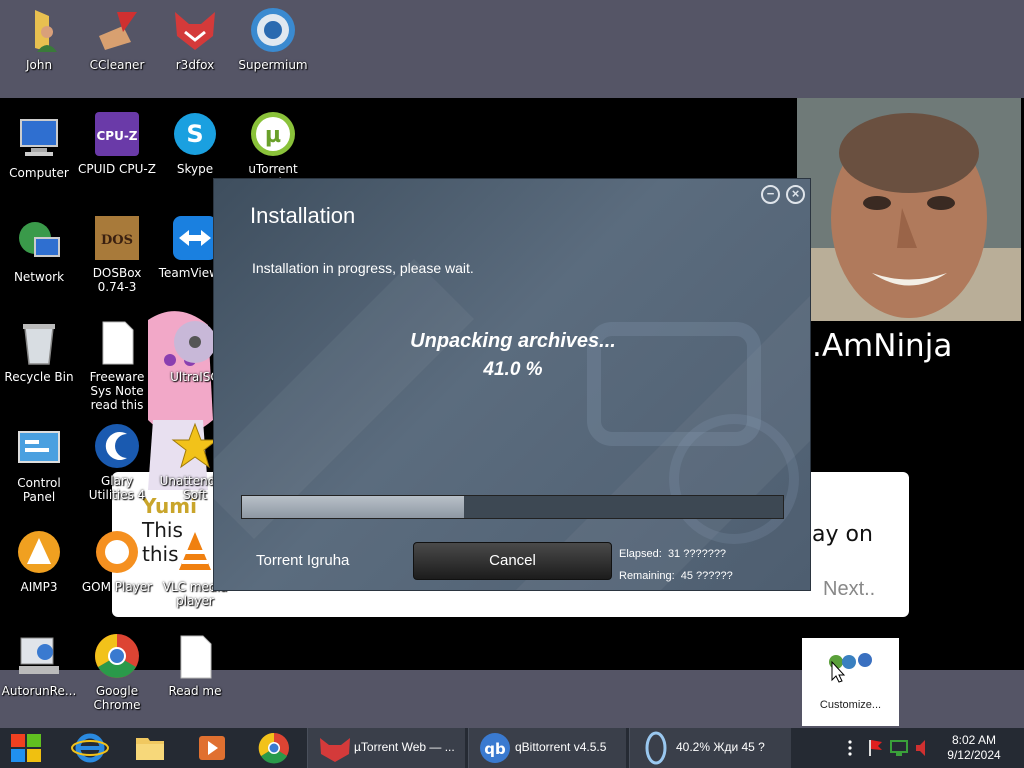  What do you see at coordinates (770, 194) in the screenshot?
I see `minimize-button: −` at bounding box center [770, 194].